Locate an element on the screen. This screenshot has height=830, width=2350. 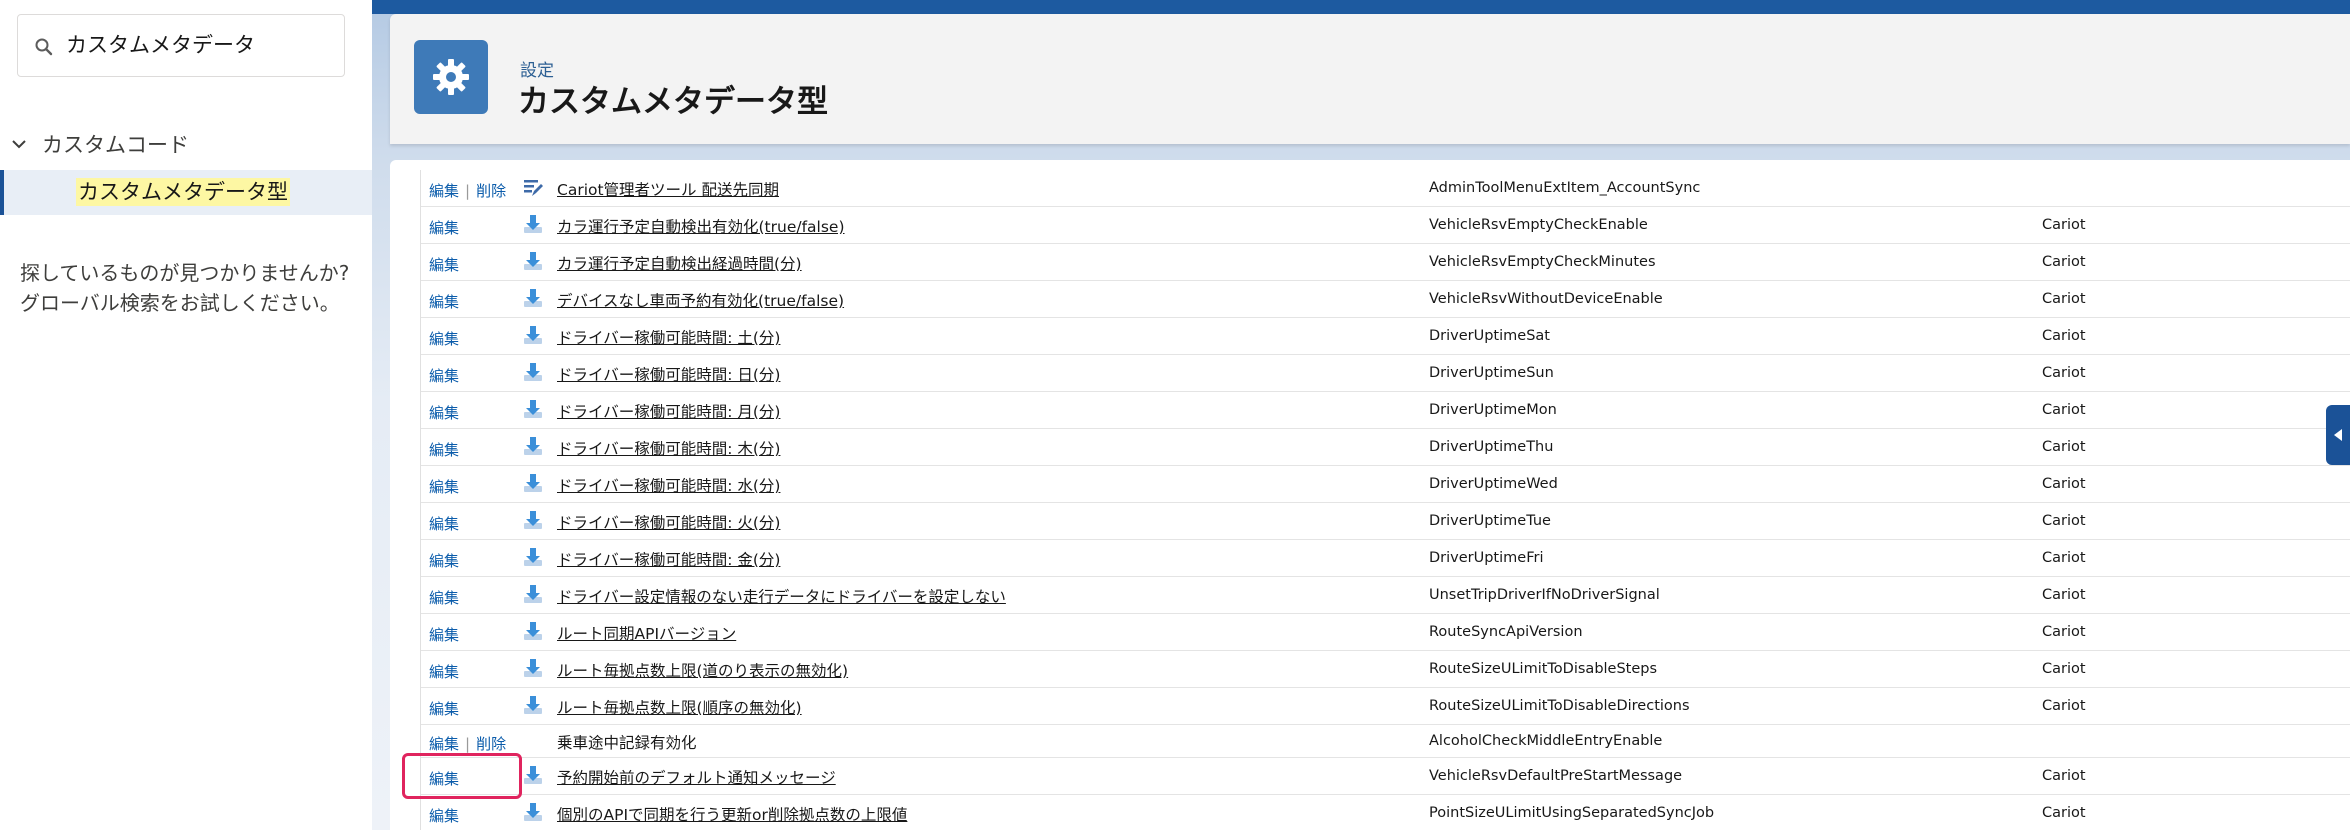
search-input: カスタムメタデータ is located at coordinates (160, 45).